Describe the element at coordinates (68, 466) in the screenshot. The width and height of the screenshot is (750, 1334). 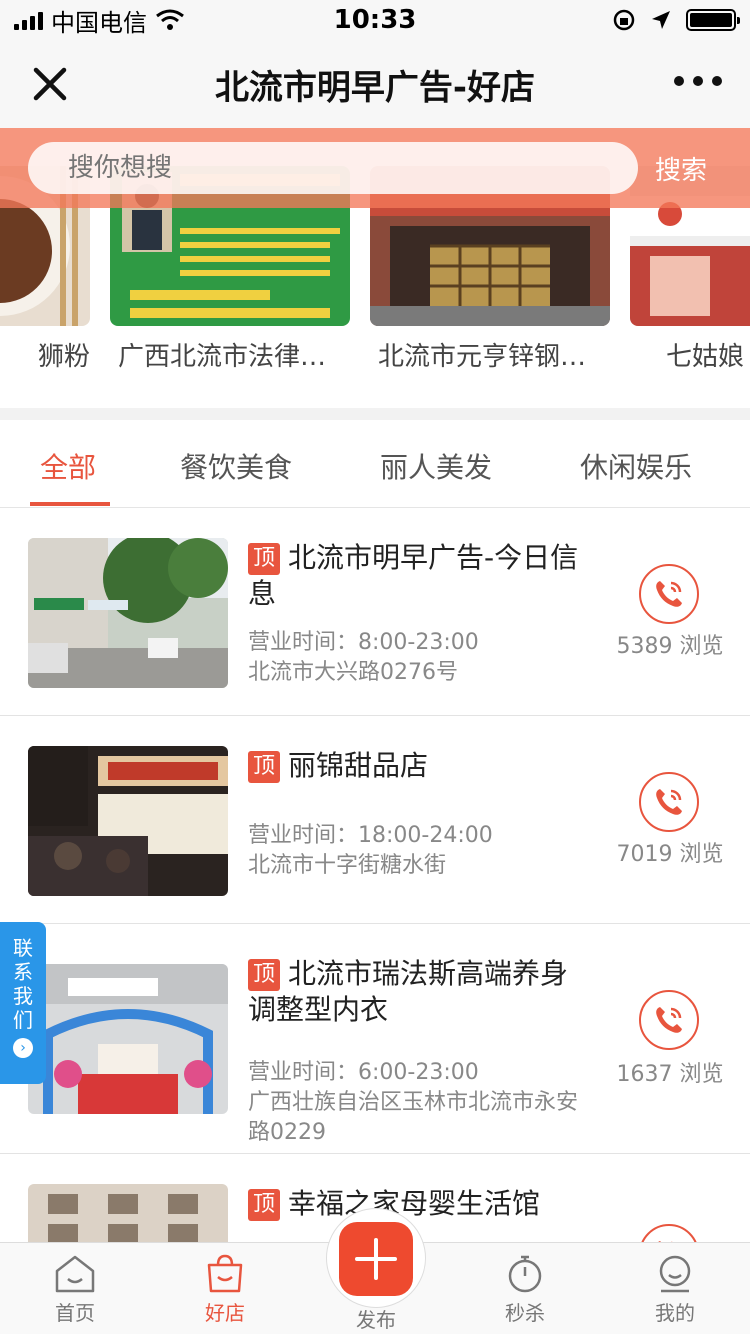
I see `tab-all: 全部` at that location.